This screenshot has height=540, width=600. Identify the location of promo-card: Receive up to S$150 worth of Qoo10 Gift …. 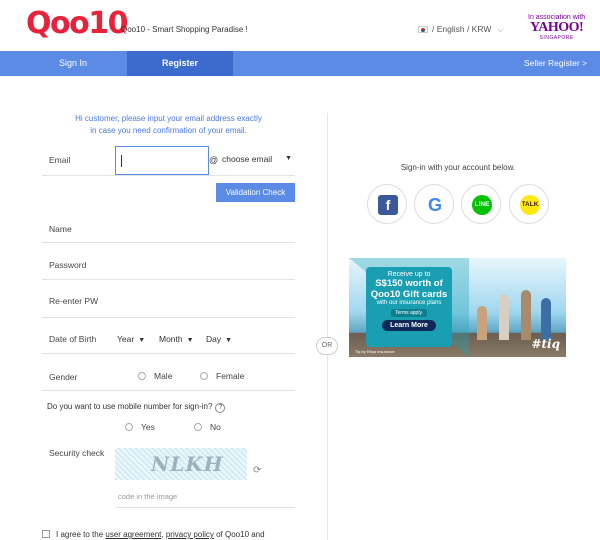
(409, 307).